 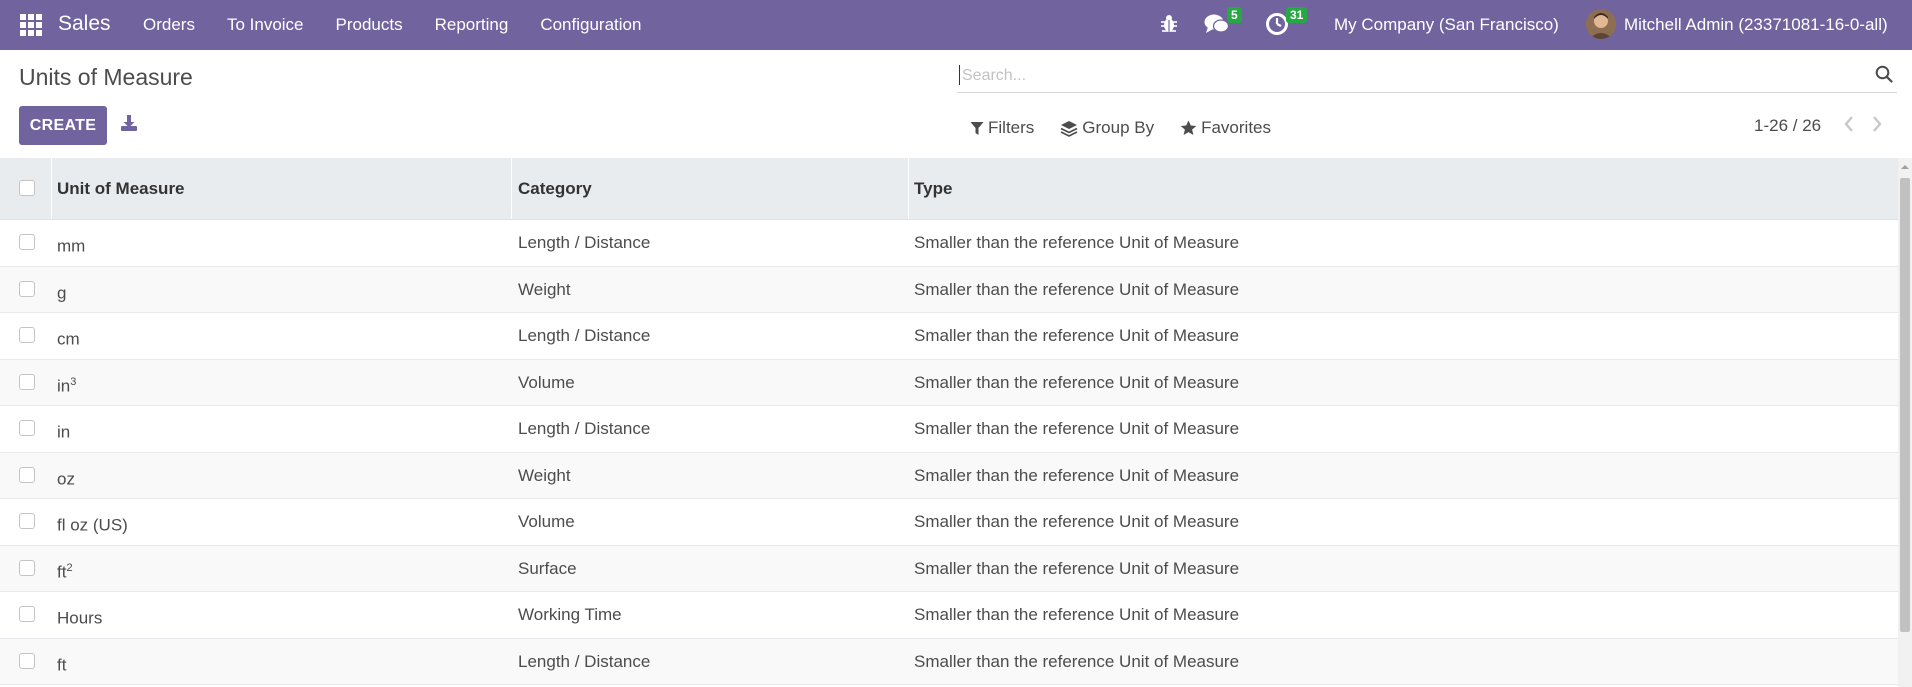 What do you see at coordinates (1069, 128) in the screenshot?
I see `layers-icon` at bounding box center [1069, 128].